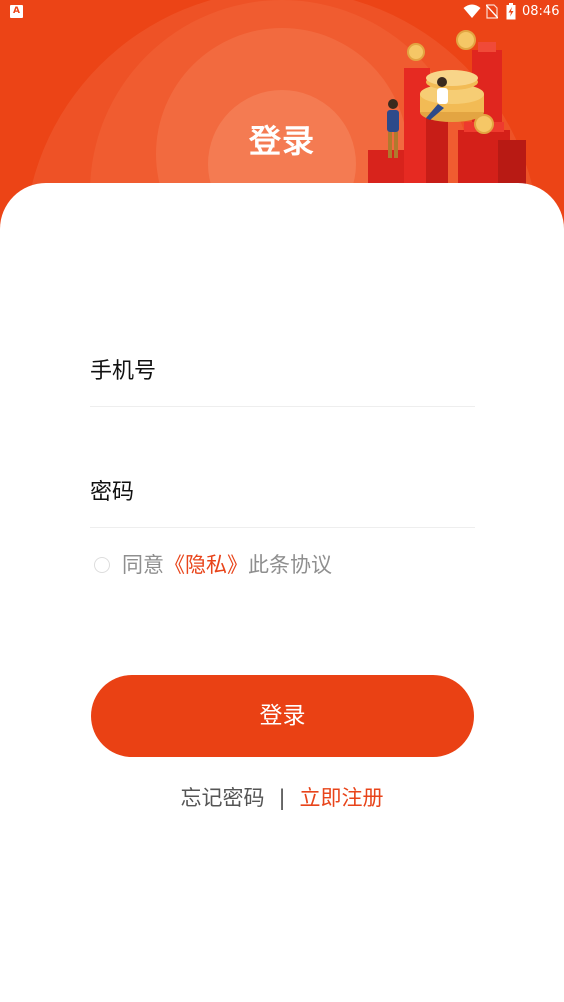  What do you see at coordinates (447, 110) in the screenshot?
I see `finance-illustration` at bounding box center [447, 110].